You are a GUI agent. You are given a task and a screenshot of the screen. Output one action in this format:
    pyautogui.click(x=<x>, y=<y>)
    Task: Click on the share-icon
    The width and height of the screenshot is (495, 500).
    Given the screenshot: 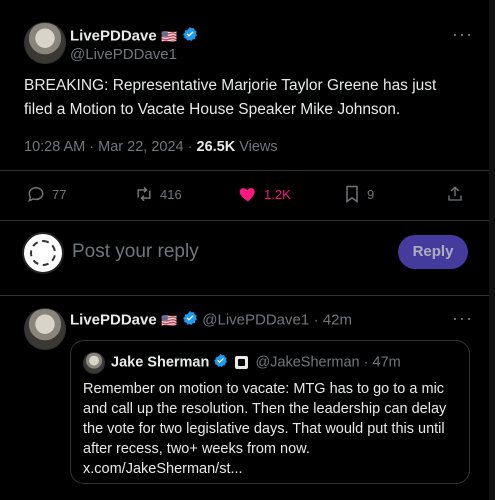 What is the action you would take?
    pyautogui.click(x=455, y=193)
    